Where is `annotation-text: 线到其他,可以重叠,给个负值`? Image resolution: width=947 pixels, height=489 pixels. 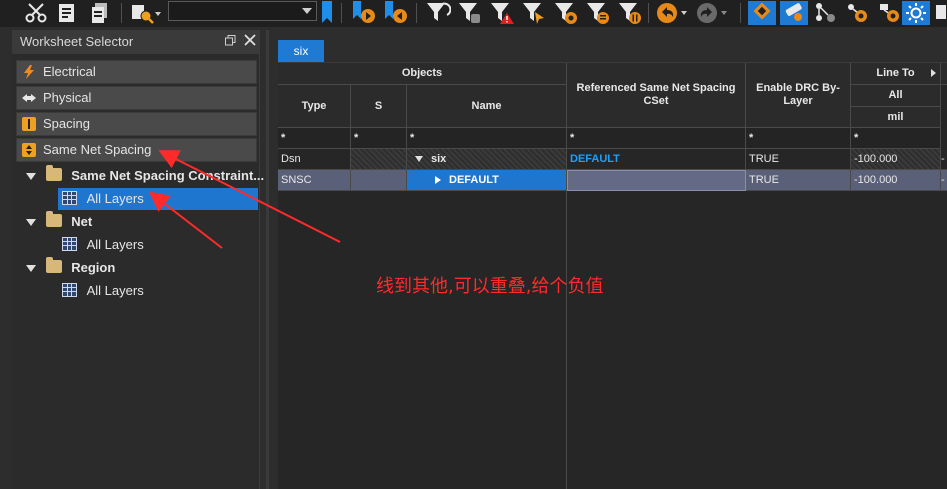 annotation-text: 线到其他,可以重叠,给个负值 is located at coordinates (490, 286).